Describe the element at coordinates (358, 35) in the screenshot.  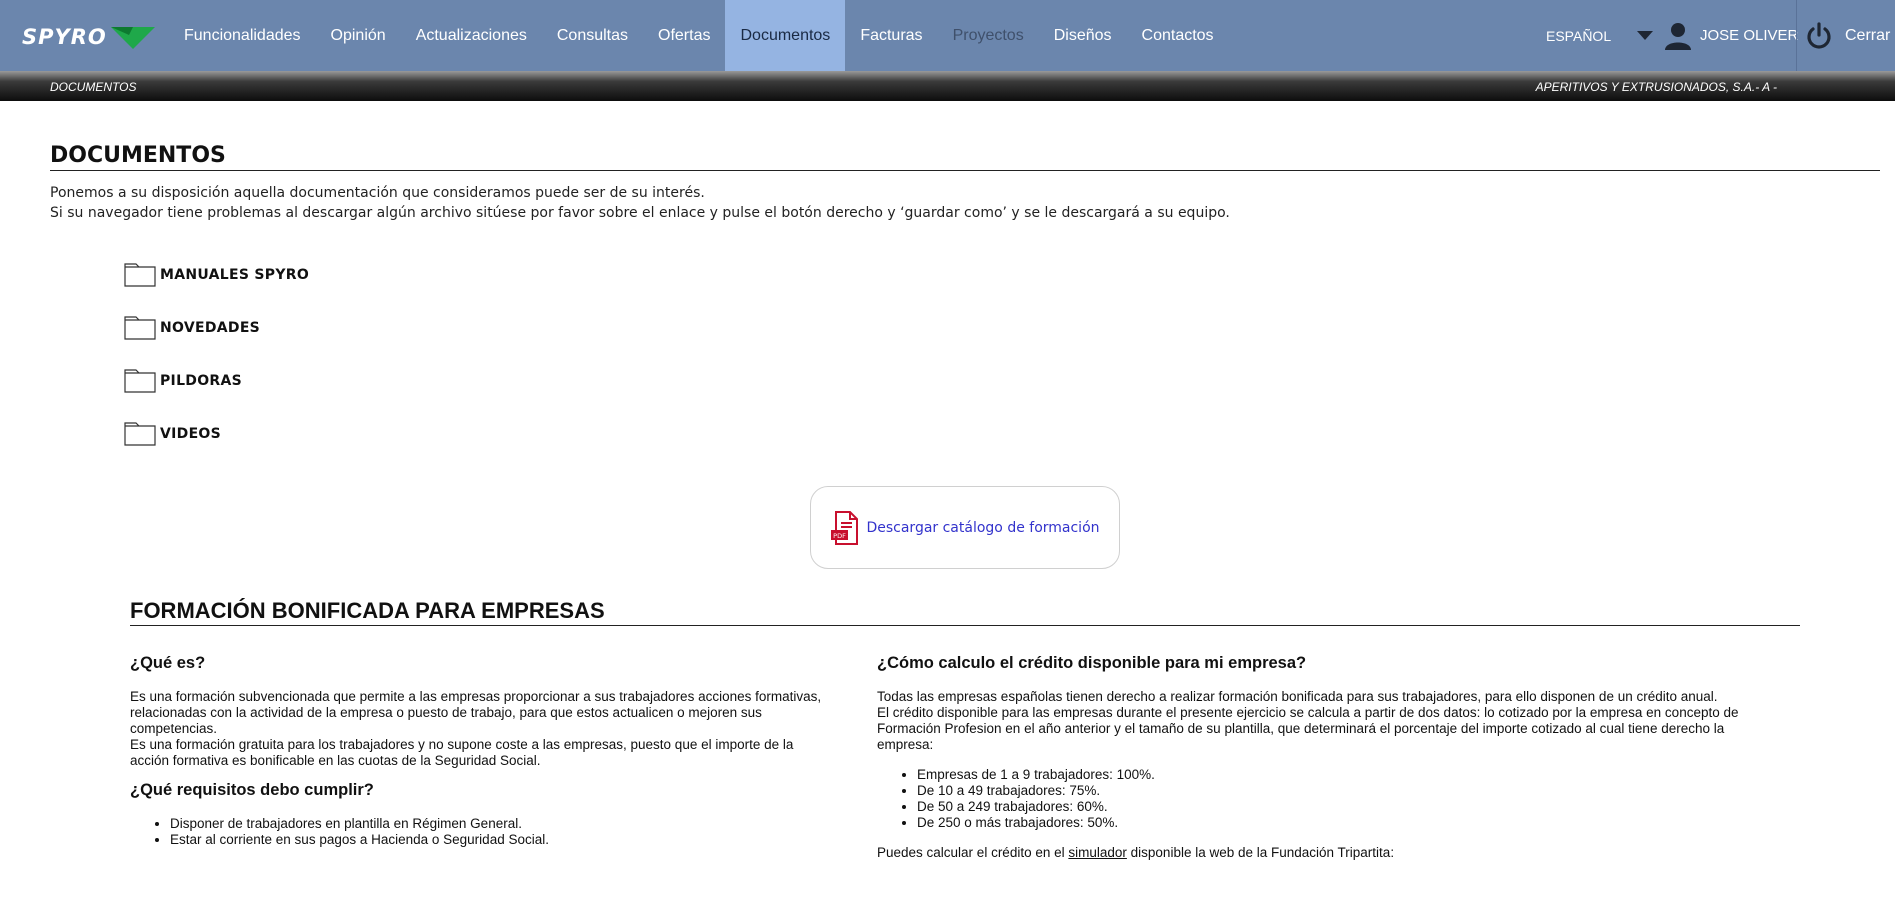
I see `nav-item-opinion: Opinión` at that location.